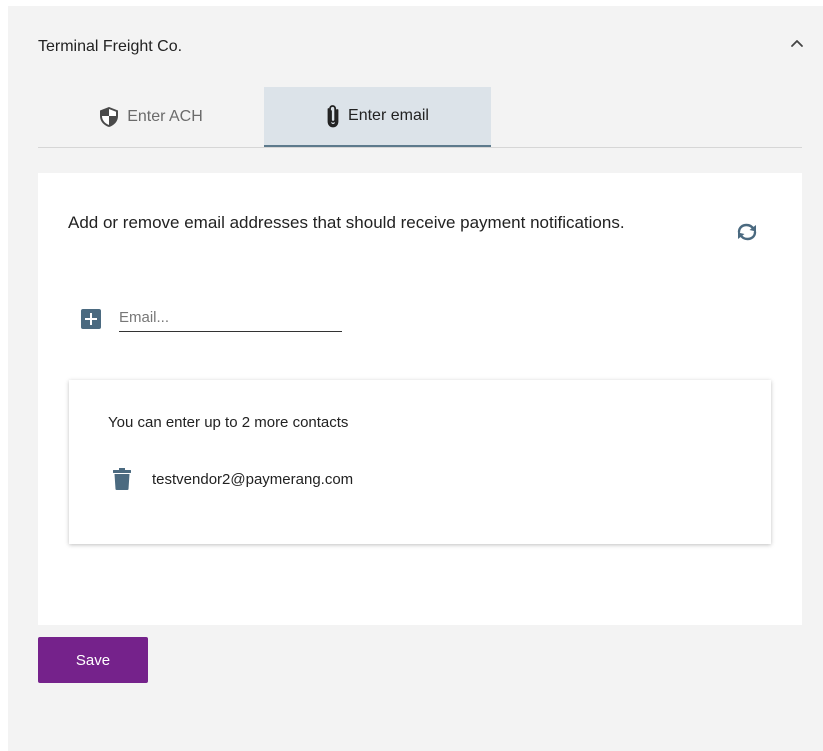 Image resolution: width=823 pixels, height=751 pixels. I want to click on add-email-button, so click(91, 319).